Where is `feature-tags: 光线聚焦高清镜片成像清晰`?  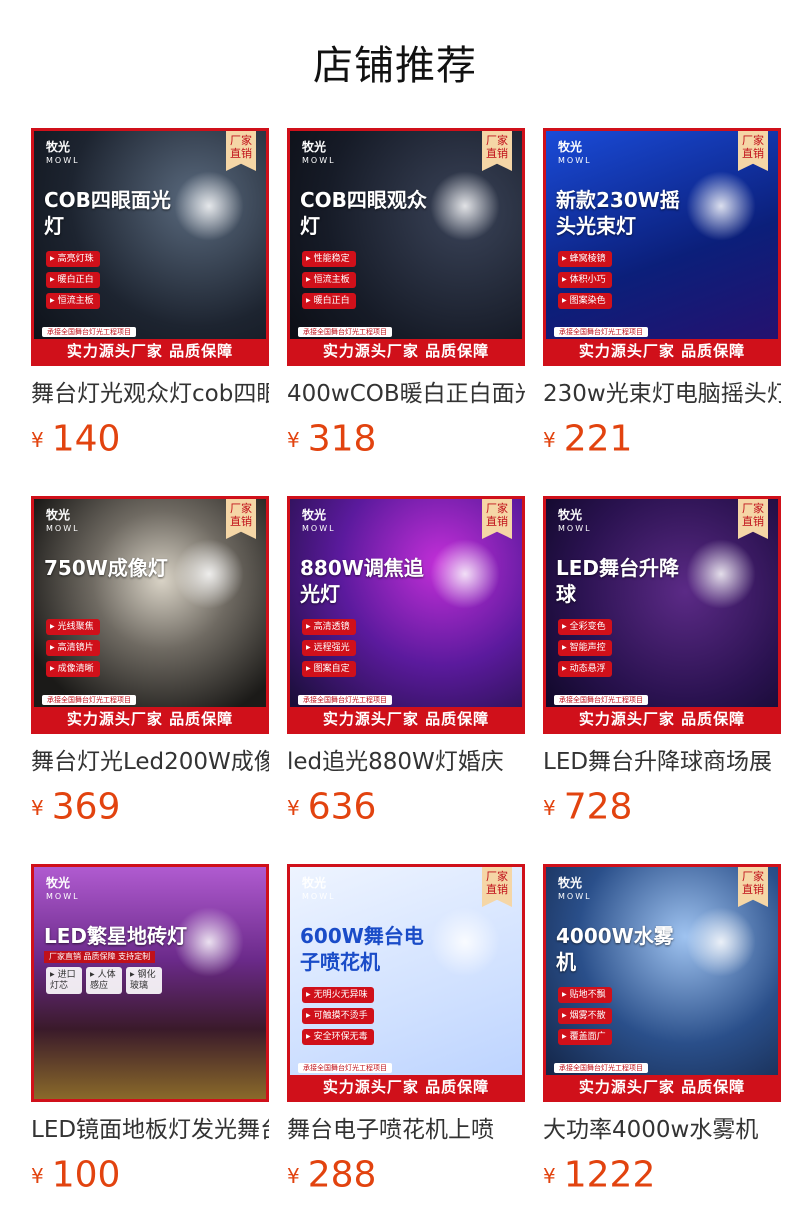
feature-tags: 光线聚焦高清镜片成像清晰 is located at coordinates (73, 650).